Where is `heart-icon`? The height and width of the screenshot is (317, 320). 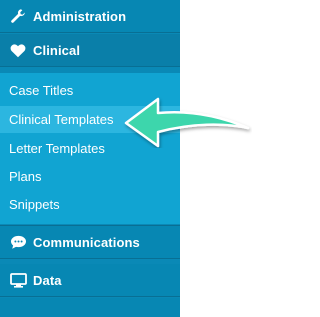
heart-icon is located at coordinates (18, 50).